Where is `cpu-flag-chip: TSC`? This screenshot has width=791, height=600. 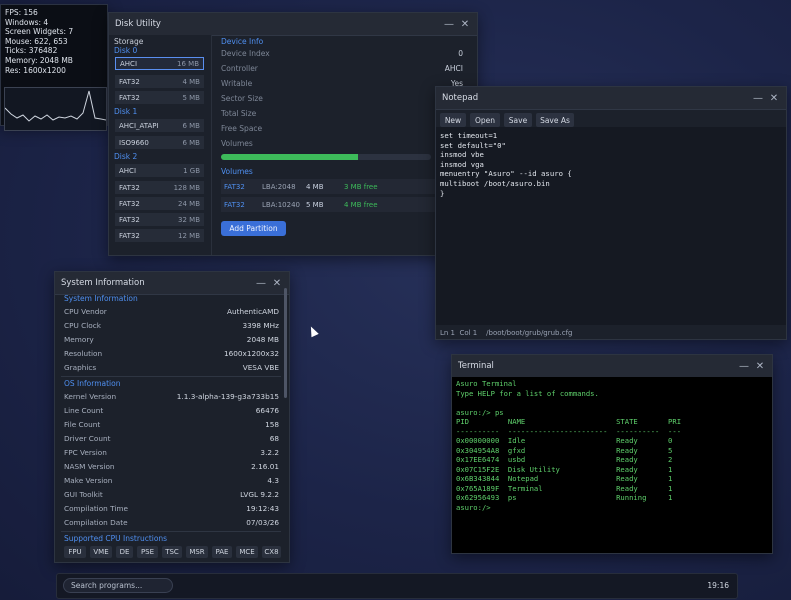
cpu-flag-chip: TSC is located at coordinates (172, 552).